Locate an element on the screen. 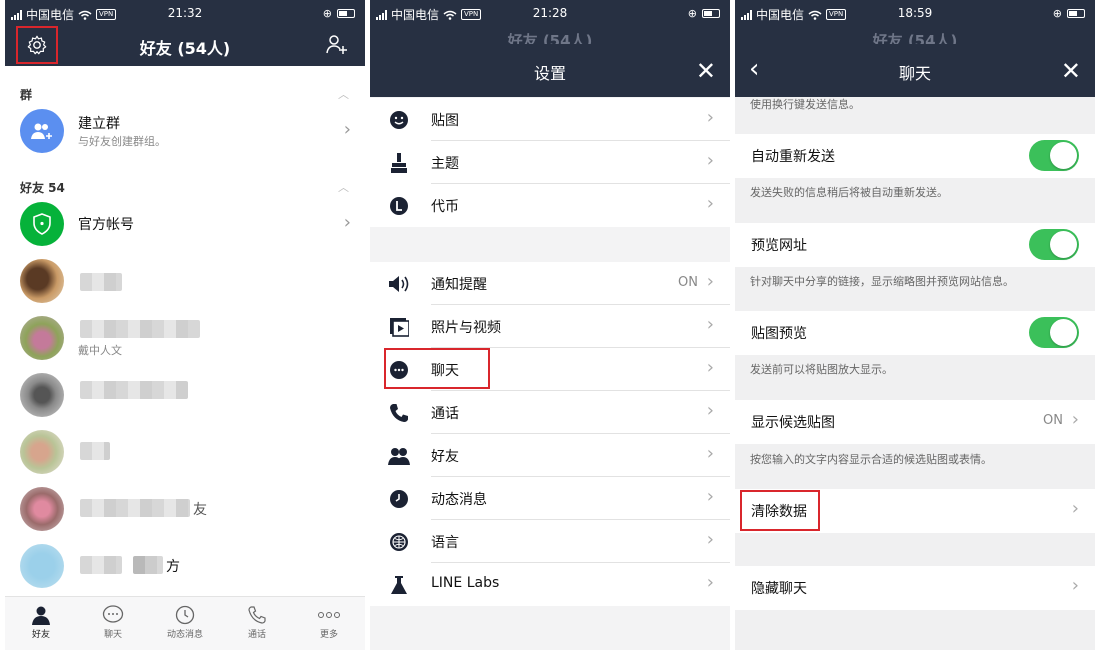 This screenshot has height=650, width=1099. clock-icon is located at coordinates (399, 499).